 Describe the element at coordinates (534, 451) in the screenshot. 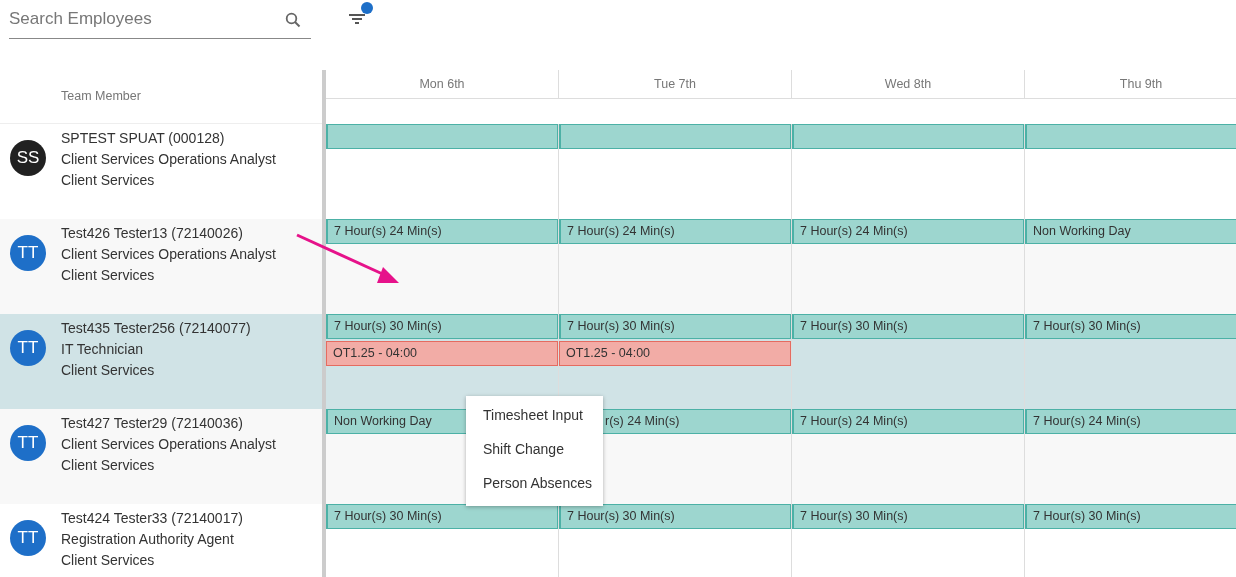

I see `menu-item: Shift Change` at that location.